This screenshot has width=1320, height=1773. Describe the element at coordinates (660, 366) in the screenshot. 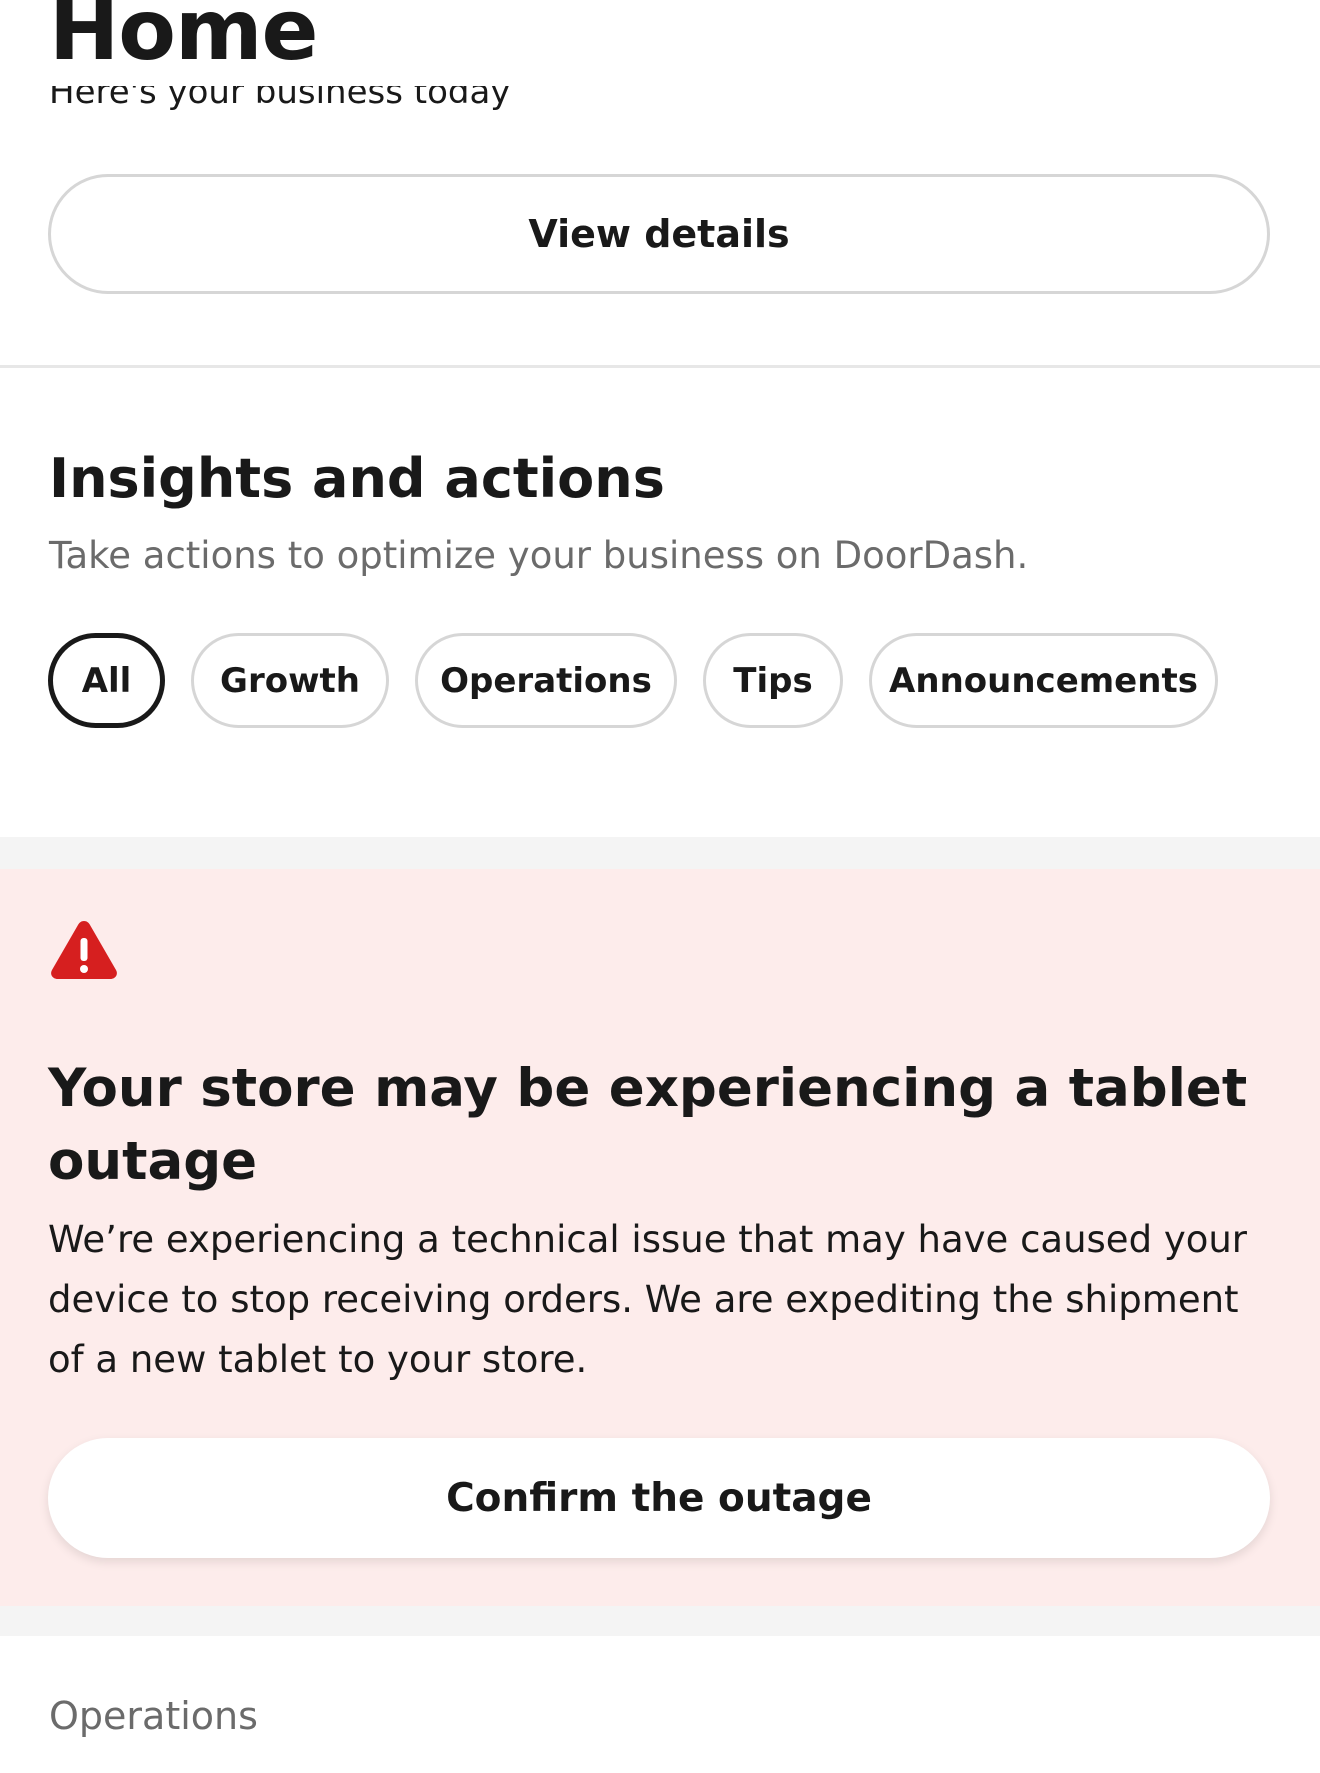

I see `section-divider` at that location.